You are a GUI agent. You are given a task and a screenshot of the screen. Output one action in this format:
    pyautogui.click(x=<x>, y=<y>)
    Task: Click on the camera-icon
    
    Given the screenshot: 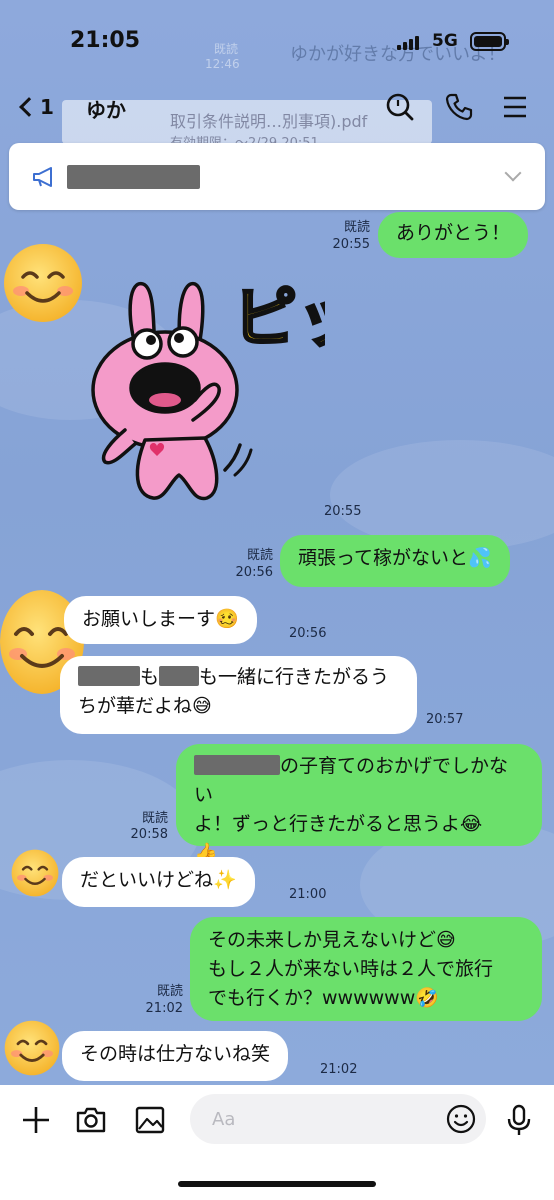 What is the action you would take?
    pyautogui.click(x=91, y=1120)
    